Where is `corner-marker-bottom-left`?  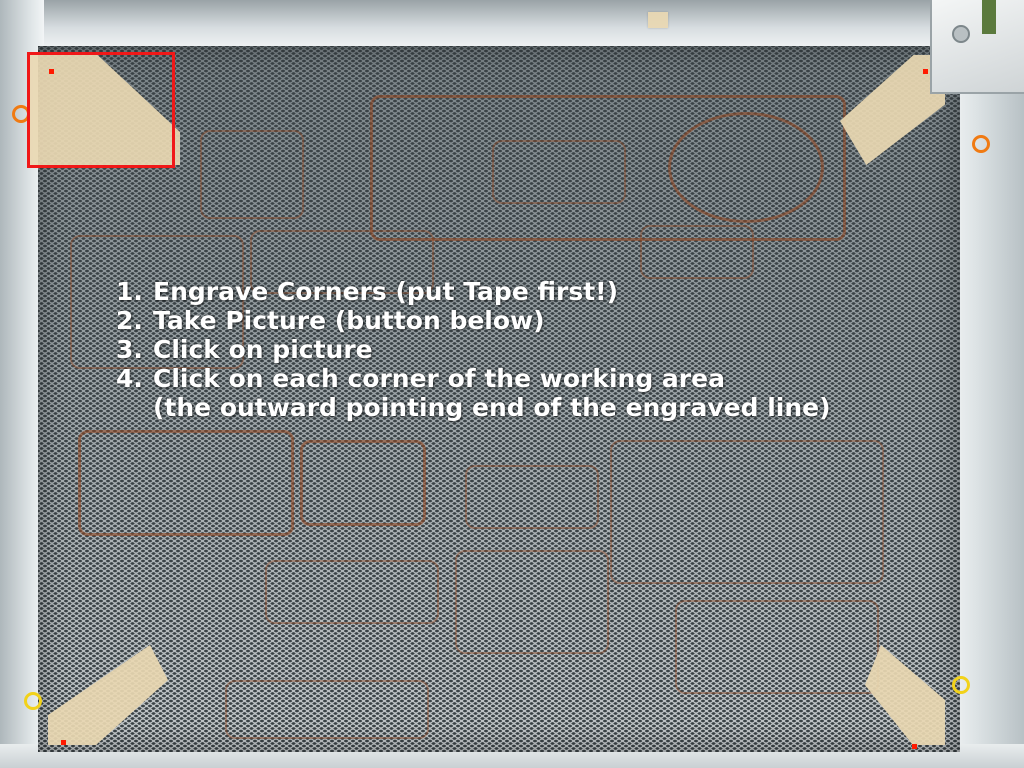
corner-marker-bottom-left is located at coordinates (63, 742).